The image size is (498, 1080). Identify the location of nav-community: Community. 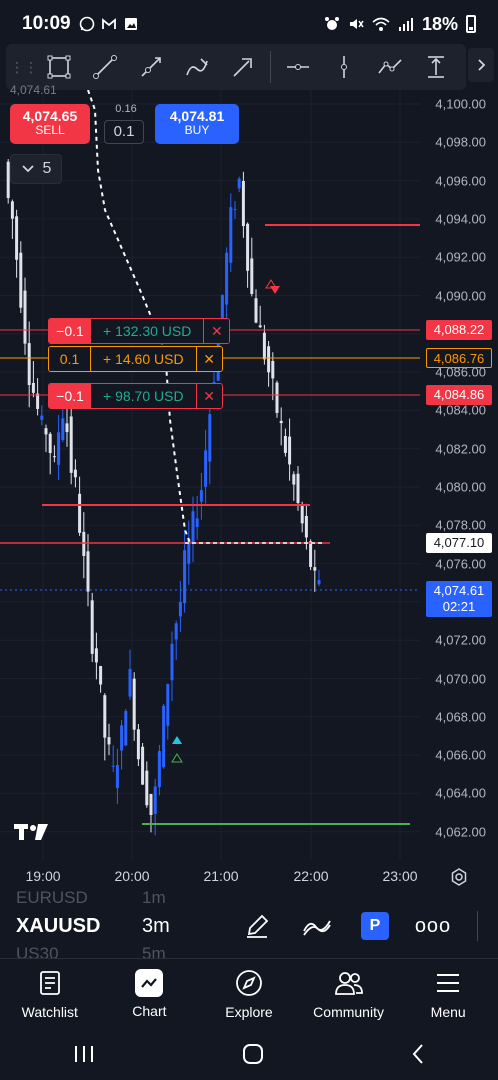
(349, 993).